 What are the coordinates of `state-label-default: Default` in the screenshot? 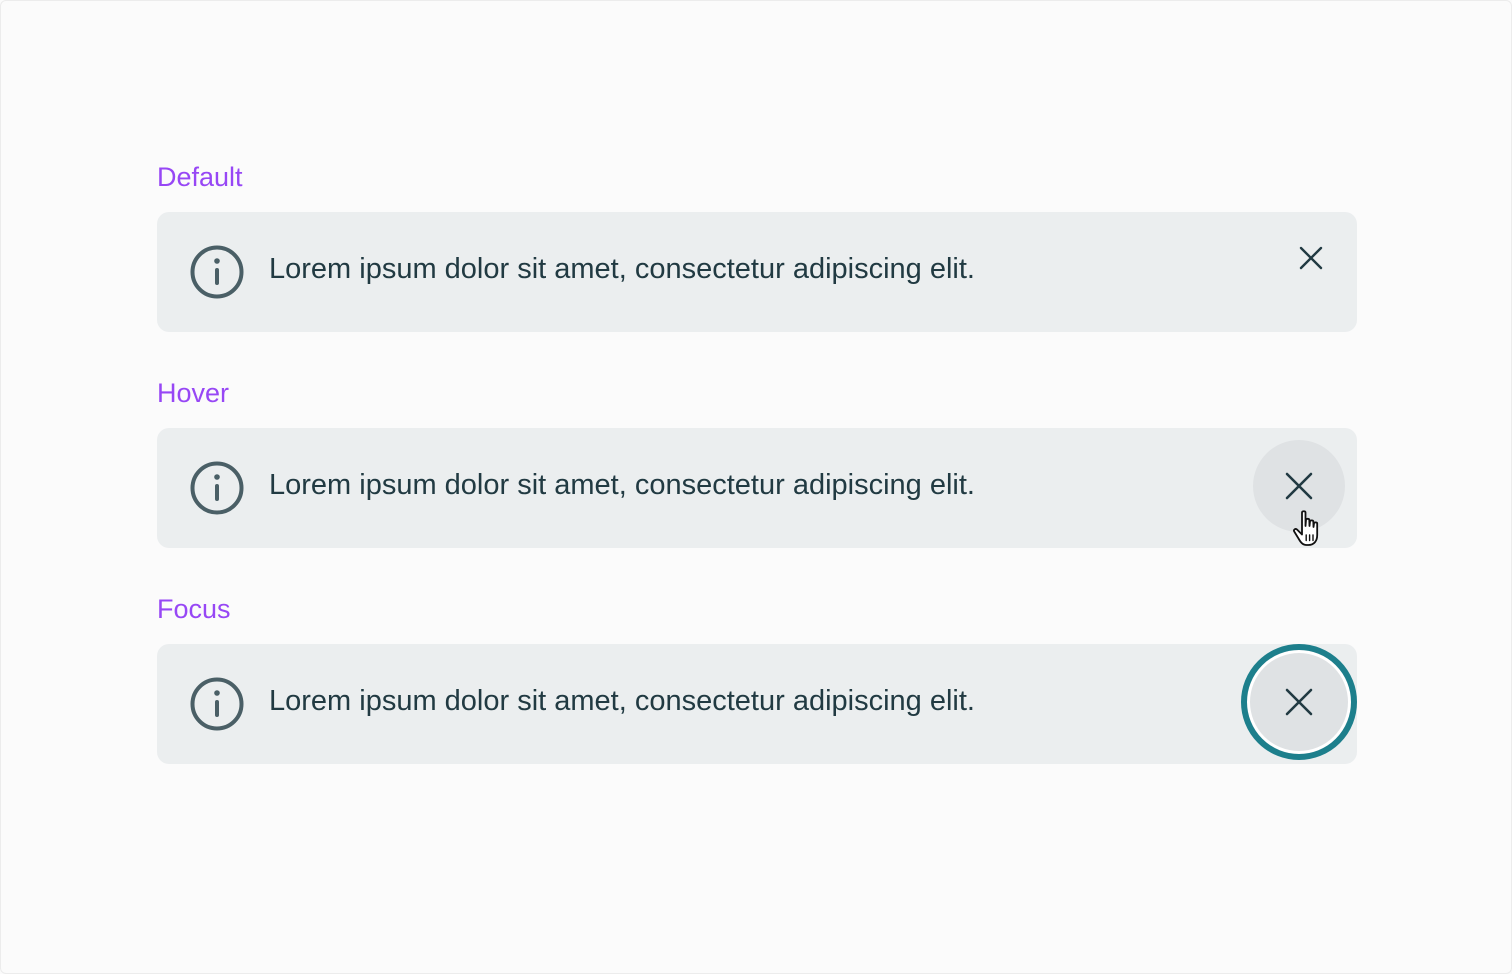 It's located at (200, 177).